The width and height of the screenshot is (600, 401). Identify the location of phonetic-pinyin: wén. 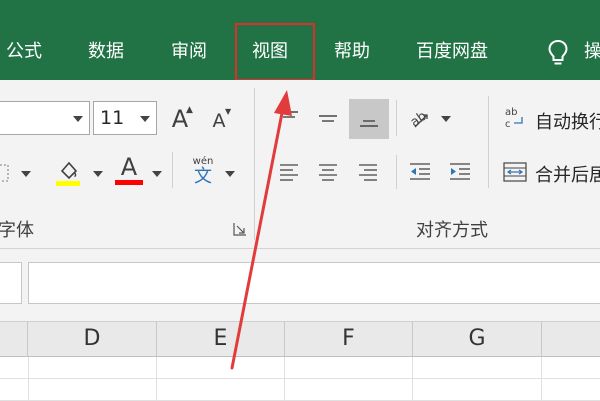
(203, 161).